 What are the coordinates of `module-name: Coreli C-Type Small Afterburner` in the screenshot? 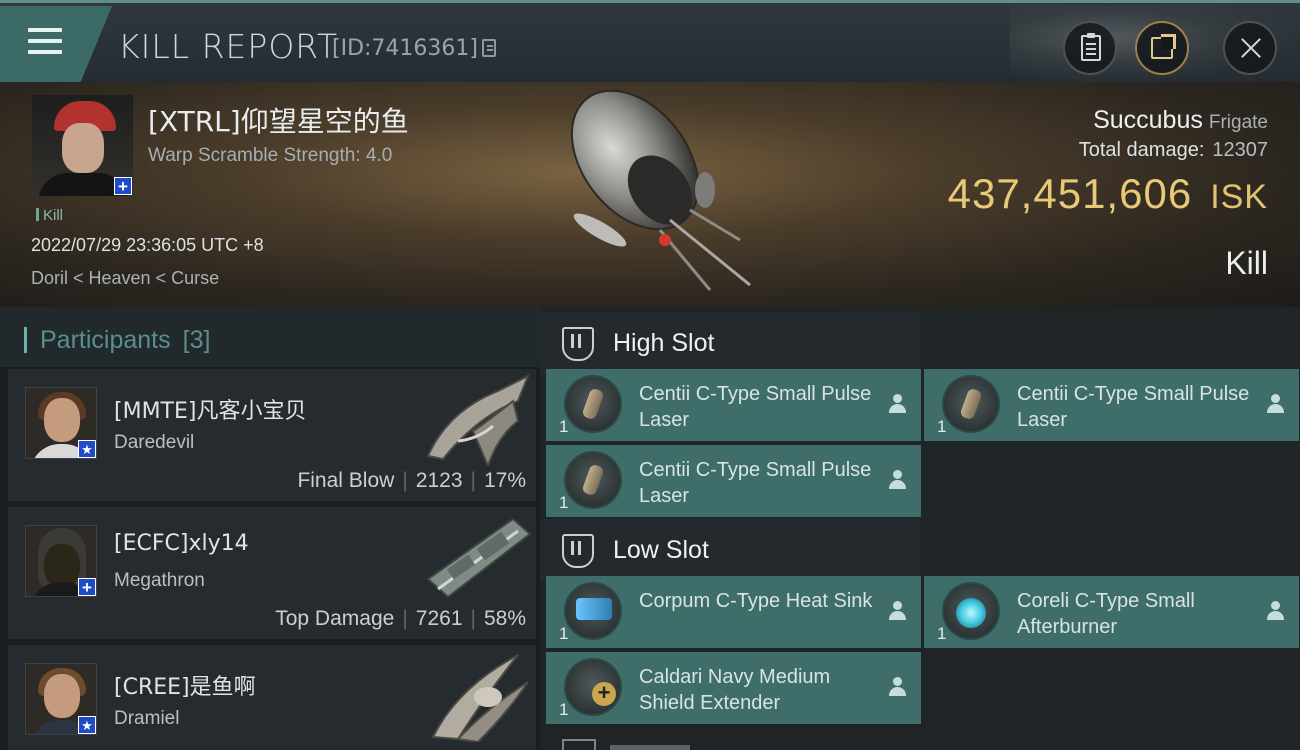 It's located at (1106, 614).